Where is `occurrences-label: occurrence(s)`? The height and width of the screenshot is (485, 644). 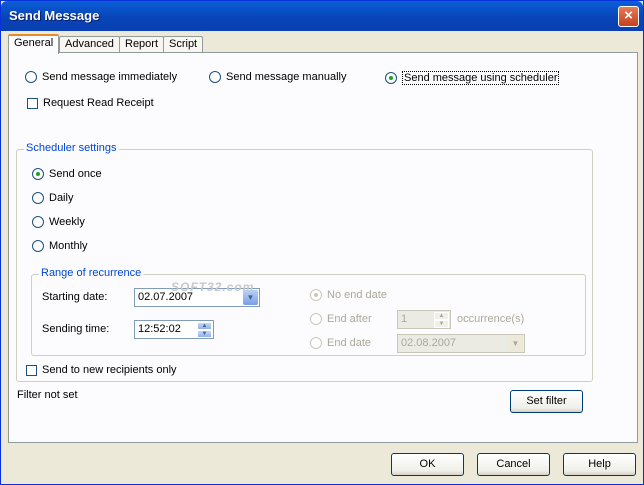 occurrences-label: occurrence(s) is located at coordinates (491, 319).